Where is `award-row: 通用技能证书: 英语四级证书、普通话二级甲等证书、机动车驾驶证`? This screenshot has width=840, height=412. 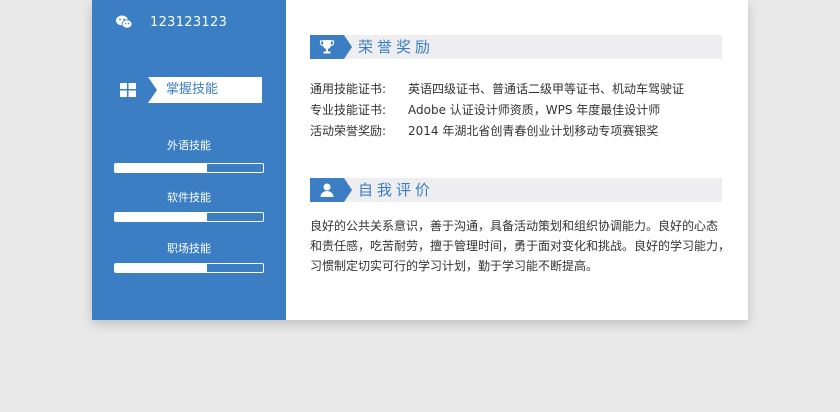
award-row: 通用技能证书: 英语四级证书、普通话二级甲等证书、机动车驾驶证 is located at coordinates (497, 89).